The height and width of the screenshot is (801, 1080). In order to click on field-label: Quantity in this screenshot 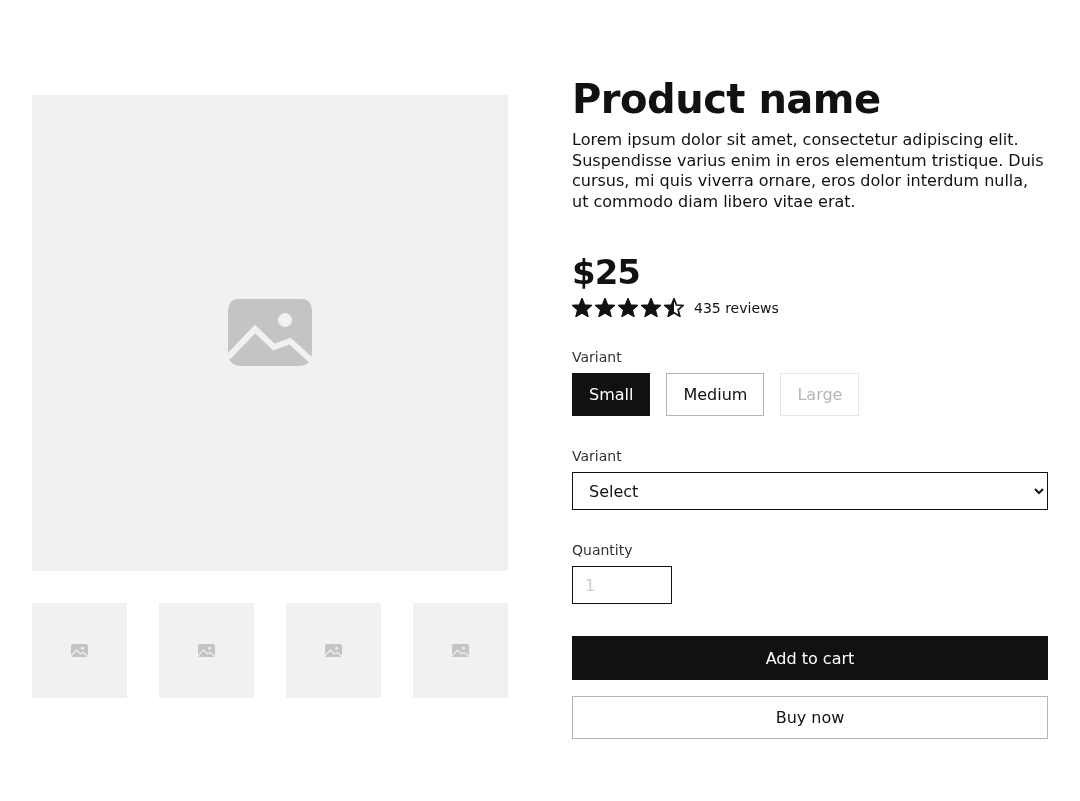, I will do `click(603, 550)`.